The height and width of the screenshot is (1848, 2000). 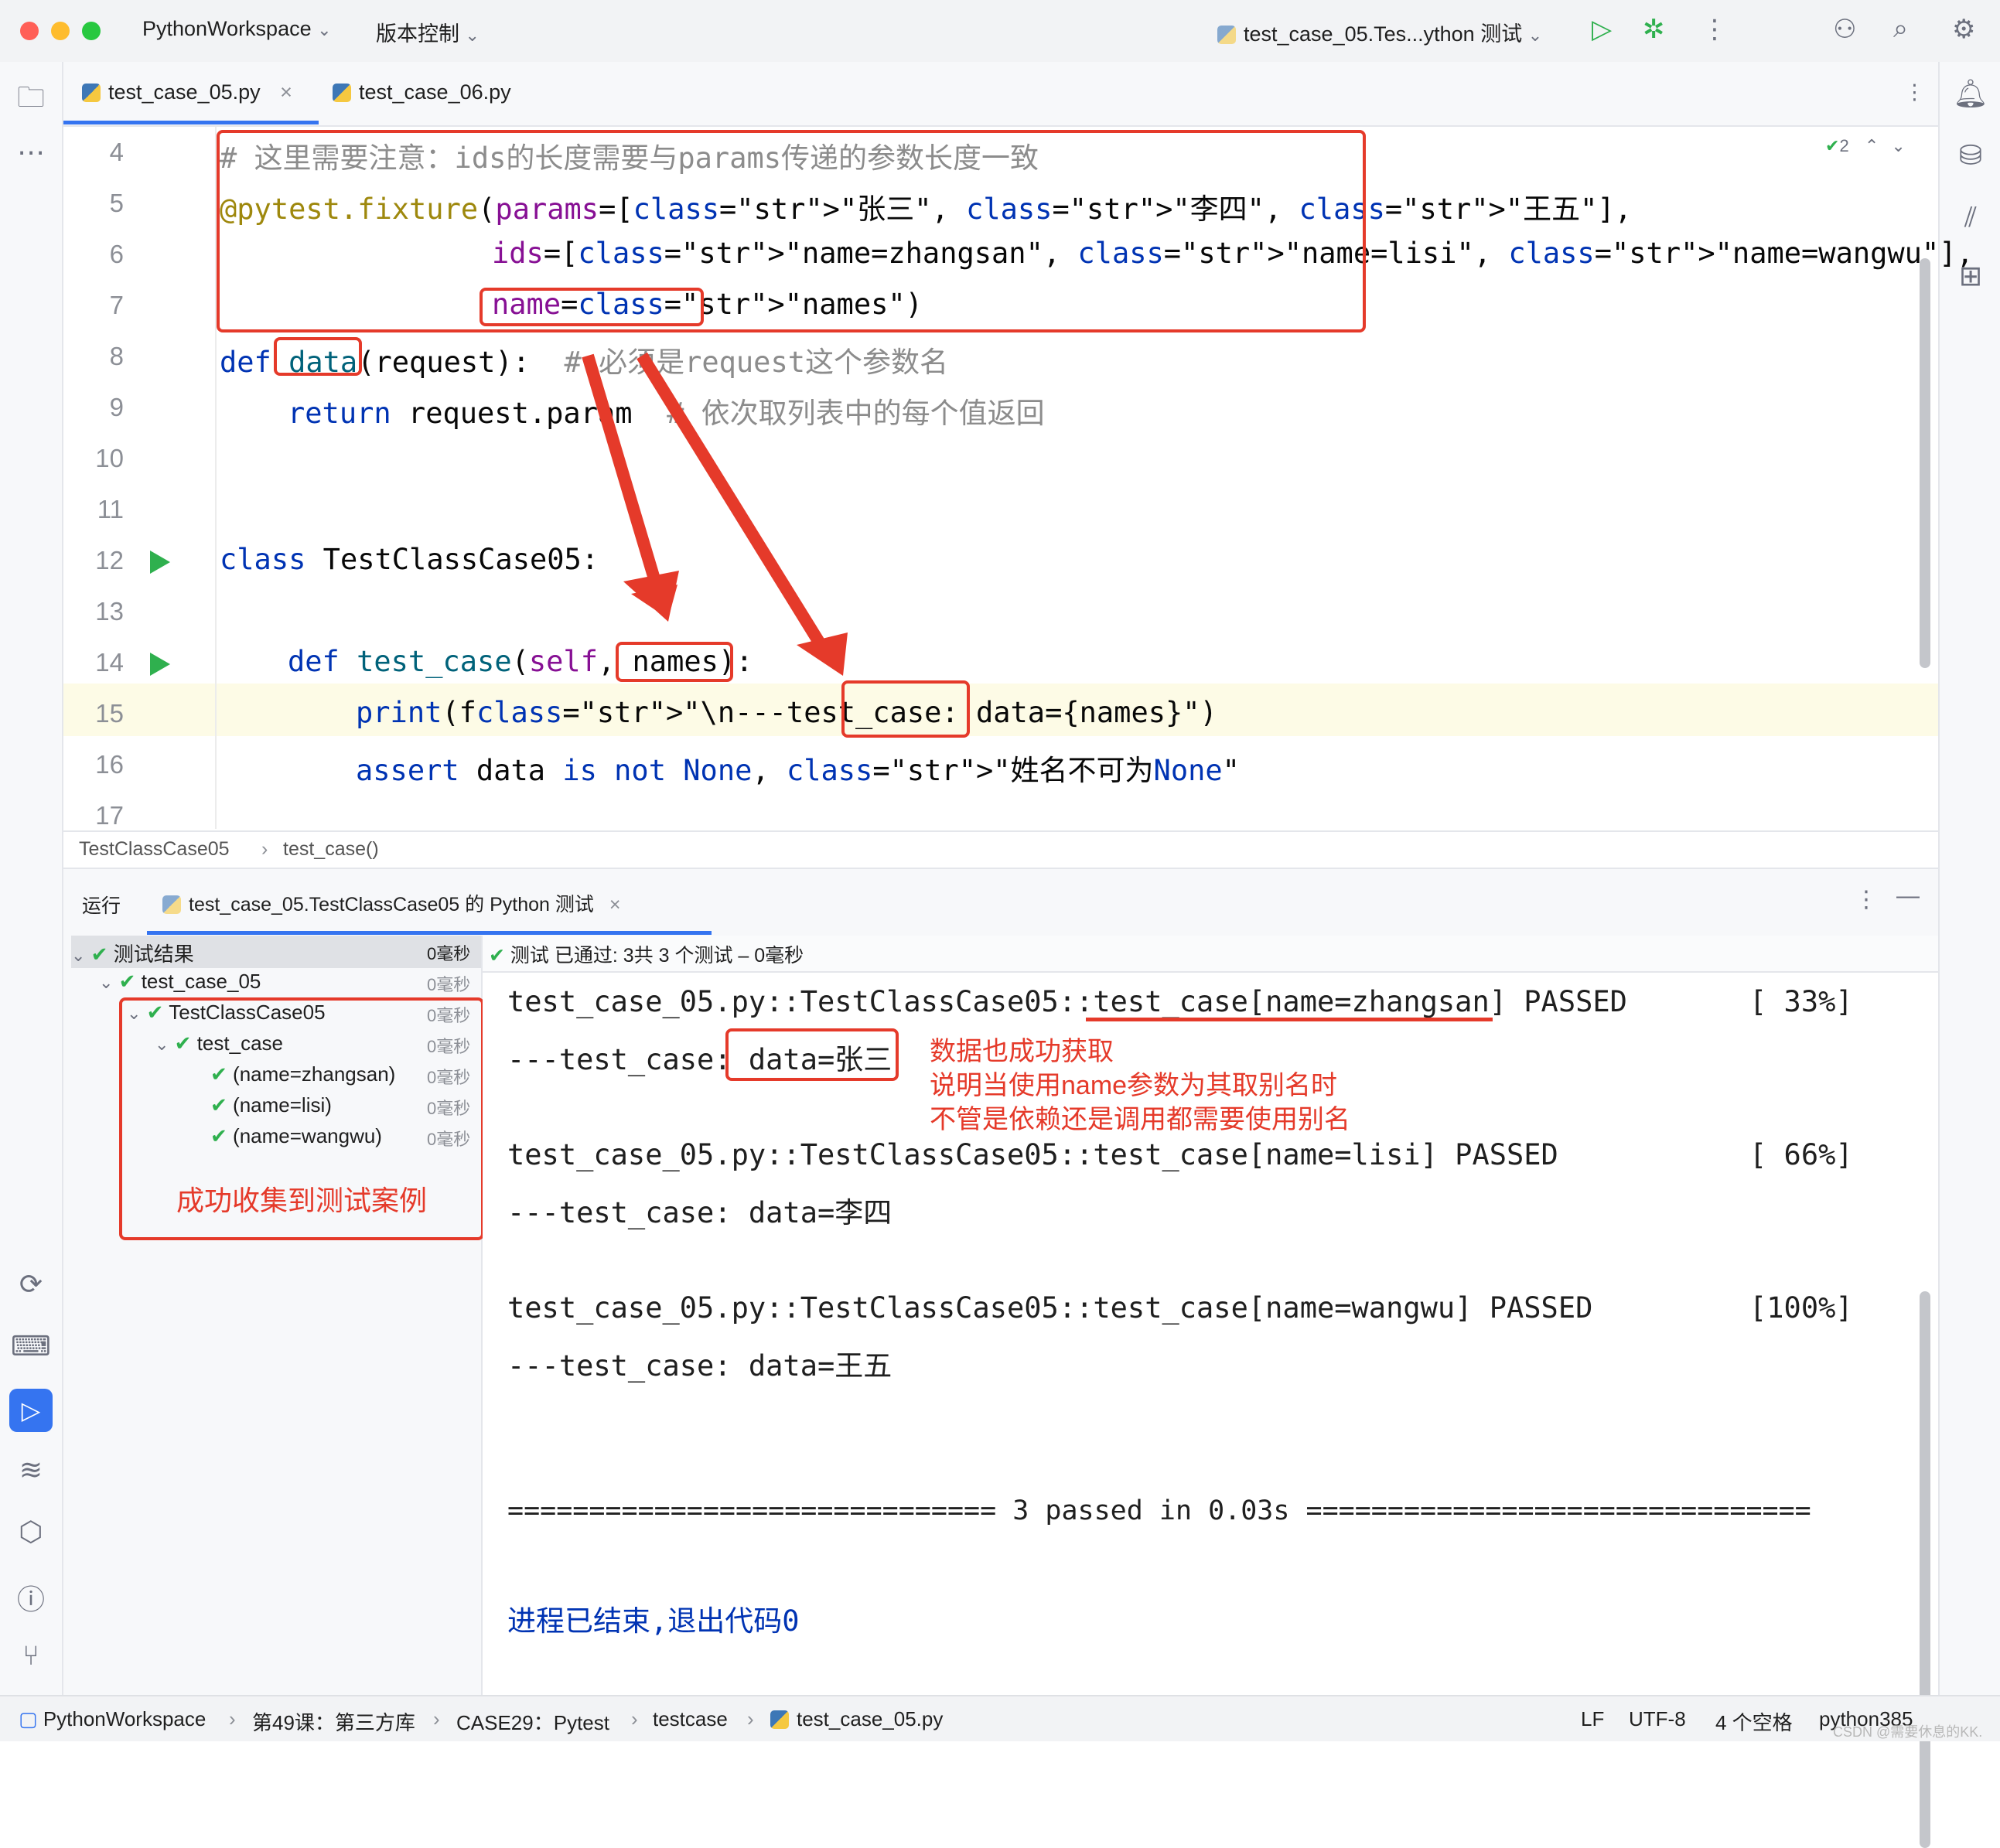 What do you see at coordinates (101, 906) in the screenshot?
I see `run-panel-label: 运行` at bounding box center [101, 906].